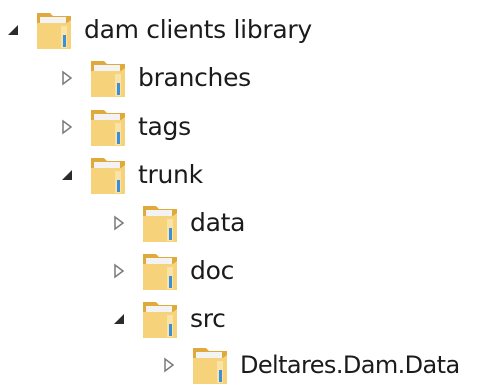 This screenshot has height=385, width=499. Describe the element at coordinates (212, 270) in the screenshot. I see `tree-item-label: doc` at that location.